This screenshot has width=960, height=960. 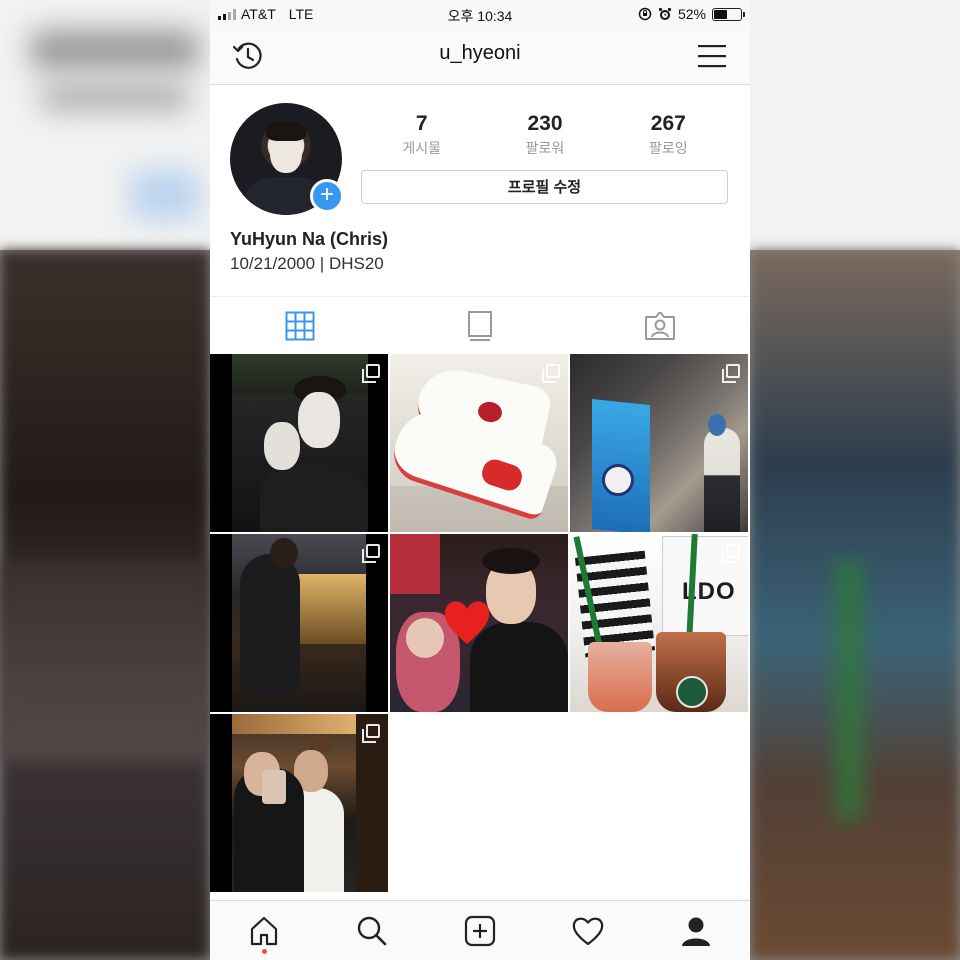 I want to click on stat-label: 팔로워, so click(x=545, y=148).